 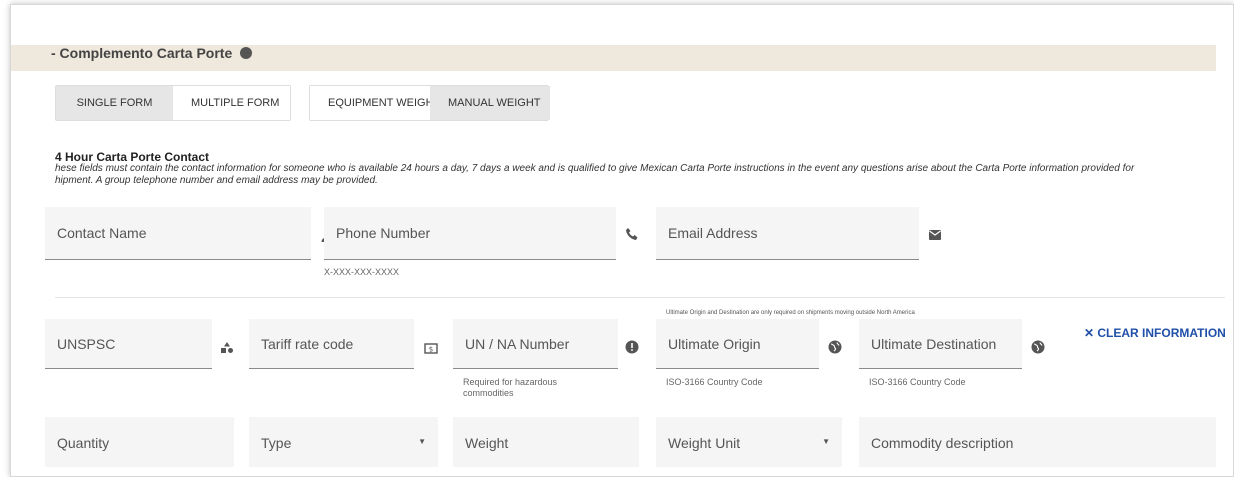 What do you see at coordinates (152, 53) in the screenshot?
I see `section-title: - Complemento Carta Porte` at bounding box center [152, 53].